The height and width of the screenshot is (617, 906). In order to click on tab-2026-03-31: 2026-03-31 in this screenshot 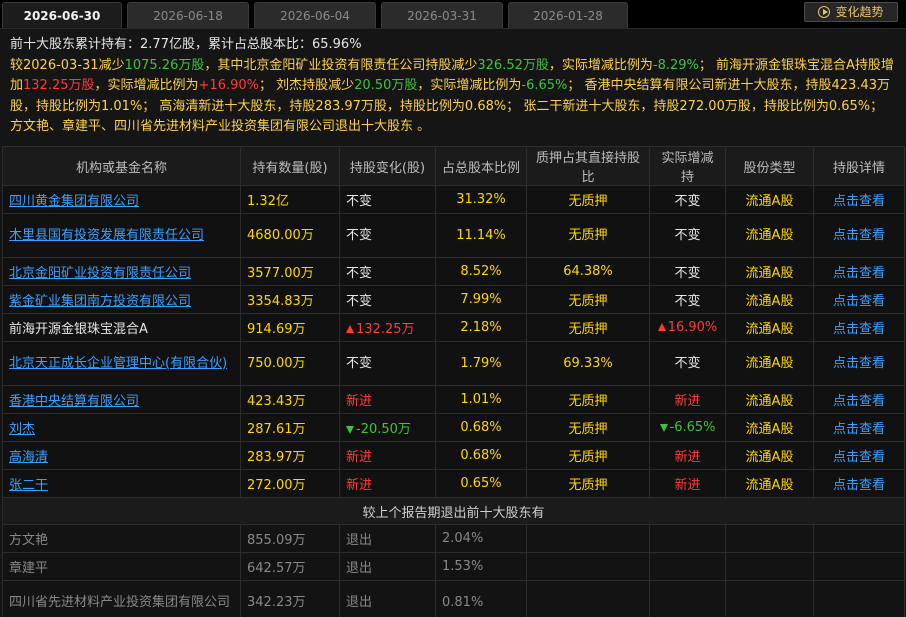, I will do `click(442, 15)`.